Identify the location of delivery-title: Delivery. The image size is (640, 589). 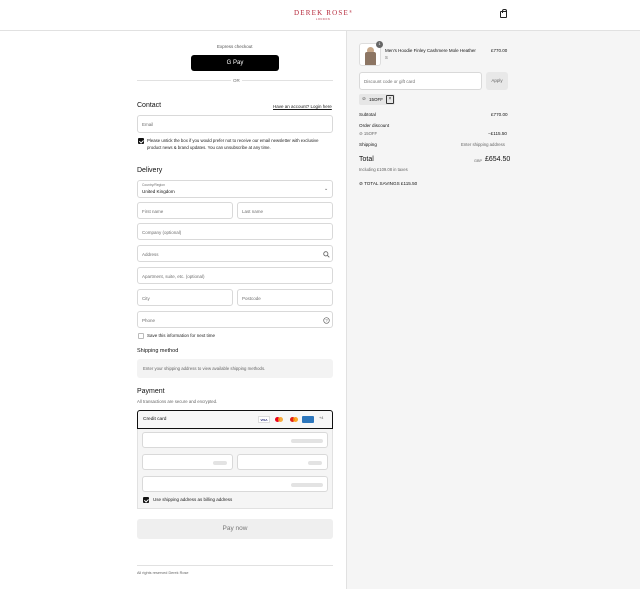
(150, 170).